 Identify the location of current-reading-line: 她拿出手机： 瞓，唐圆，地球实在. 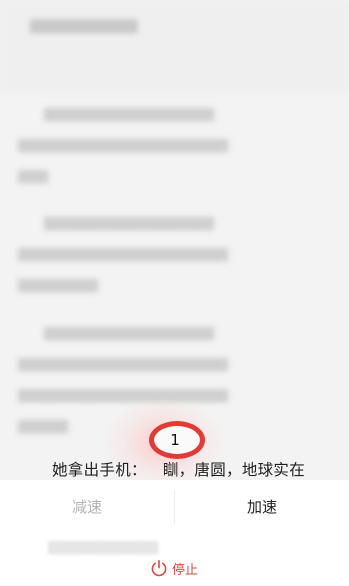
(178, 469).